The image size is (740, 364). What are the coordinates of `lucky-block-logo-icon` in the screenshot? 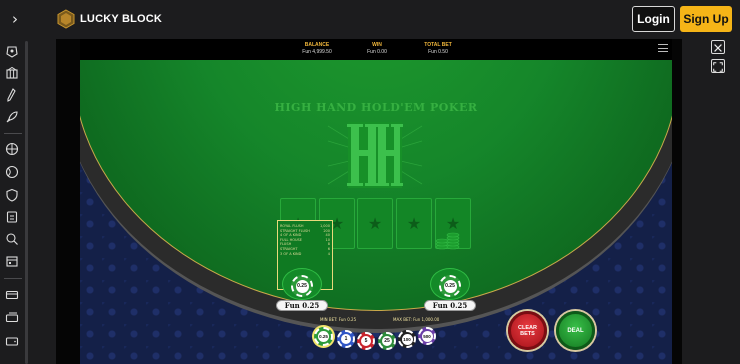 It's located at (66, 19).